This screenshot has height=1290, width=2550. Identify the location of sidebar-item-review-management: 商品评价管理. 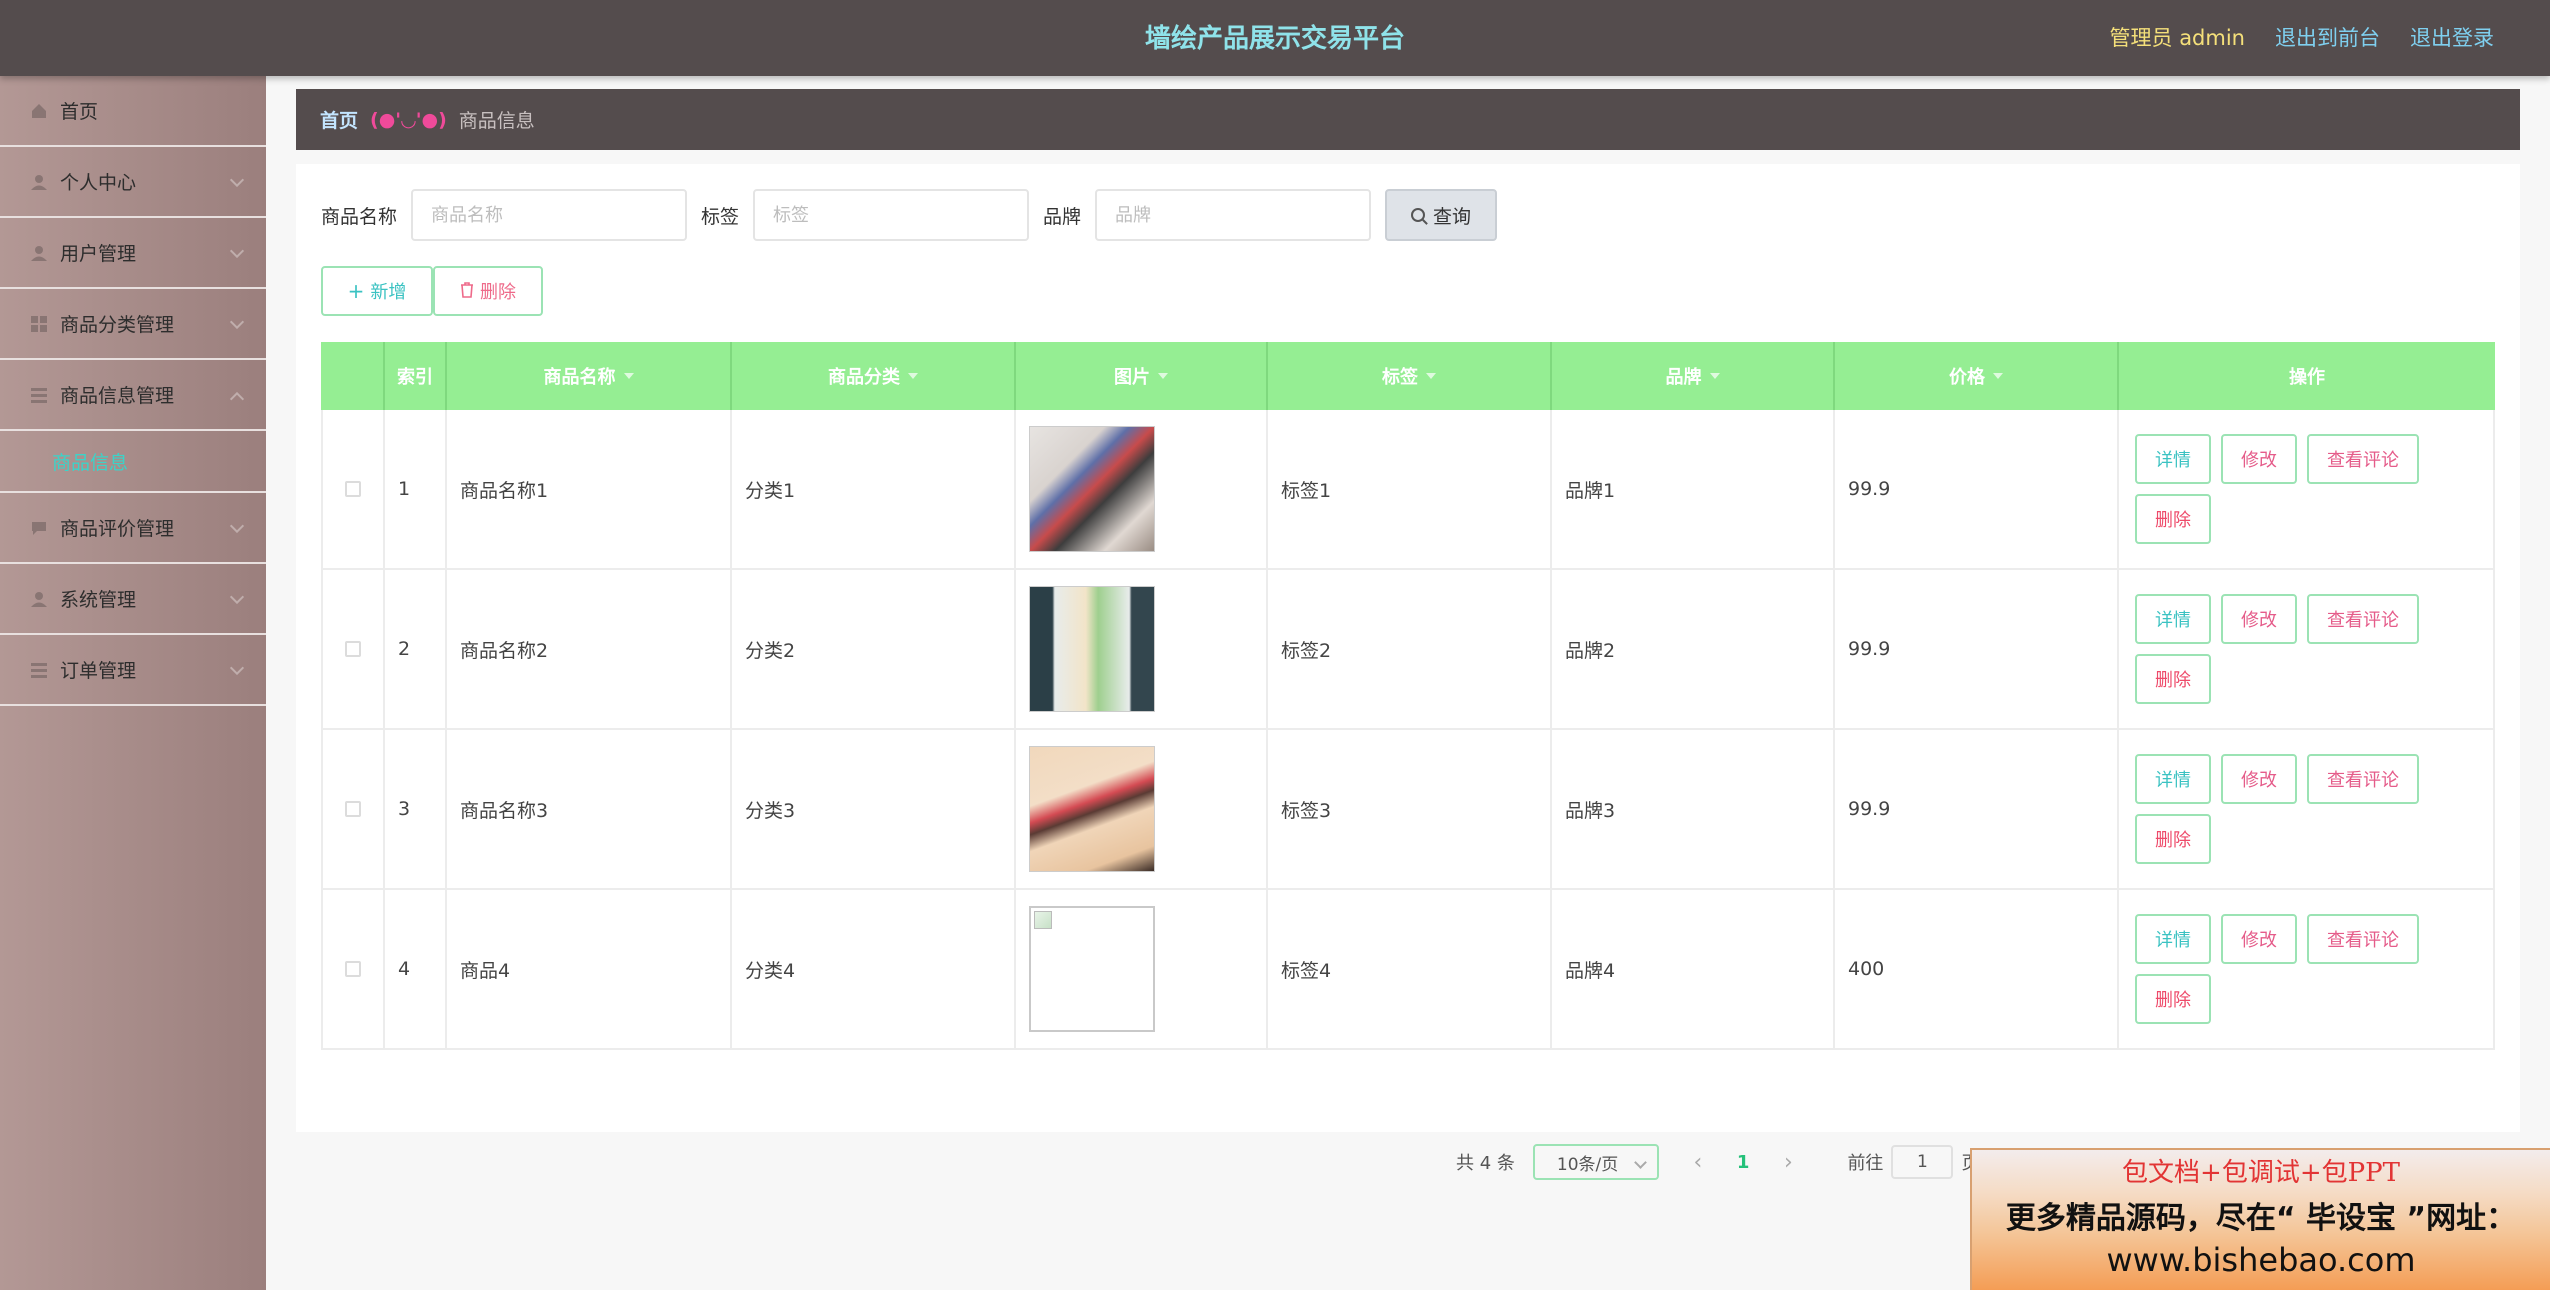
(133, 528).